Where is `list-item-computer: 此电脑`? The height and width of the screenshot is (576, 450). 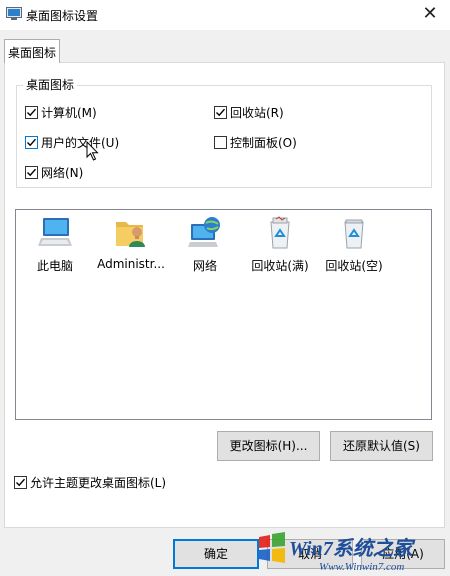 list-item-computer: 此电脑 is located at coordinates (55, 245).